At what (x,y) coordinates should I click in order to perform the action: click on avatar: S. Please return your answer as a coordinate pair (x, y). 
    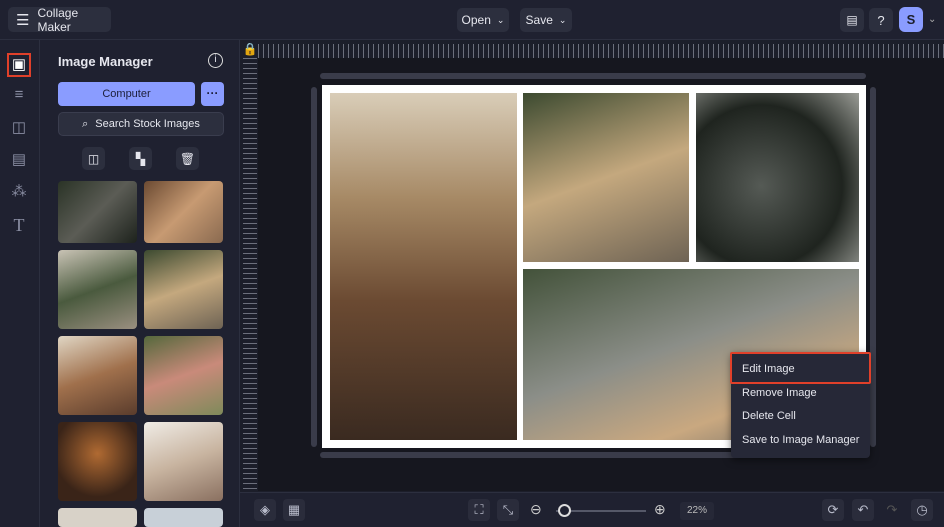
    Looking at the image, I should click on (911, 19).